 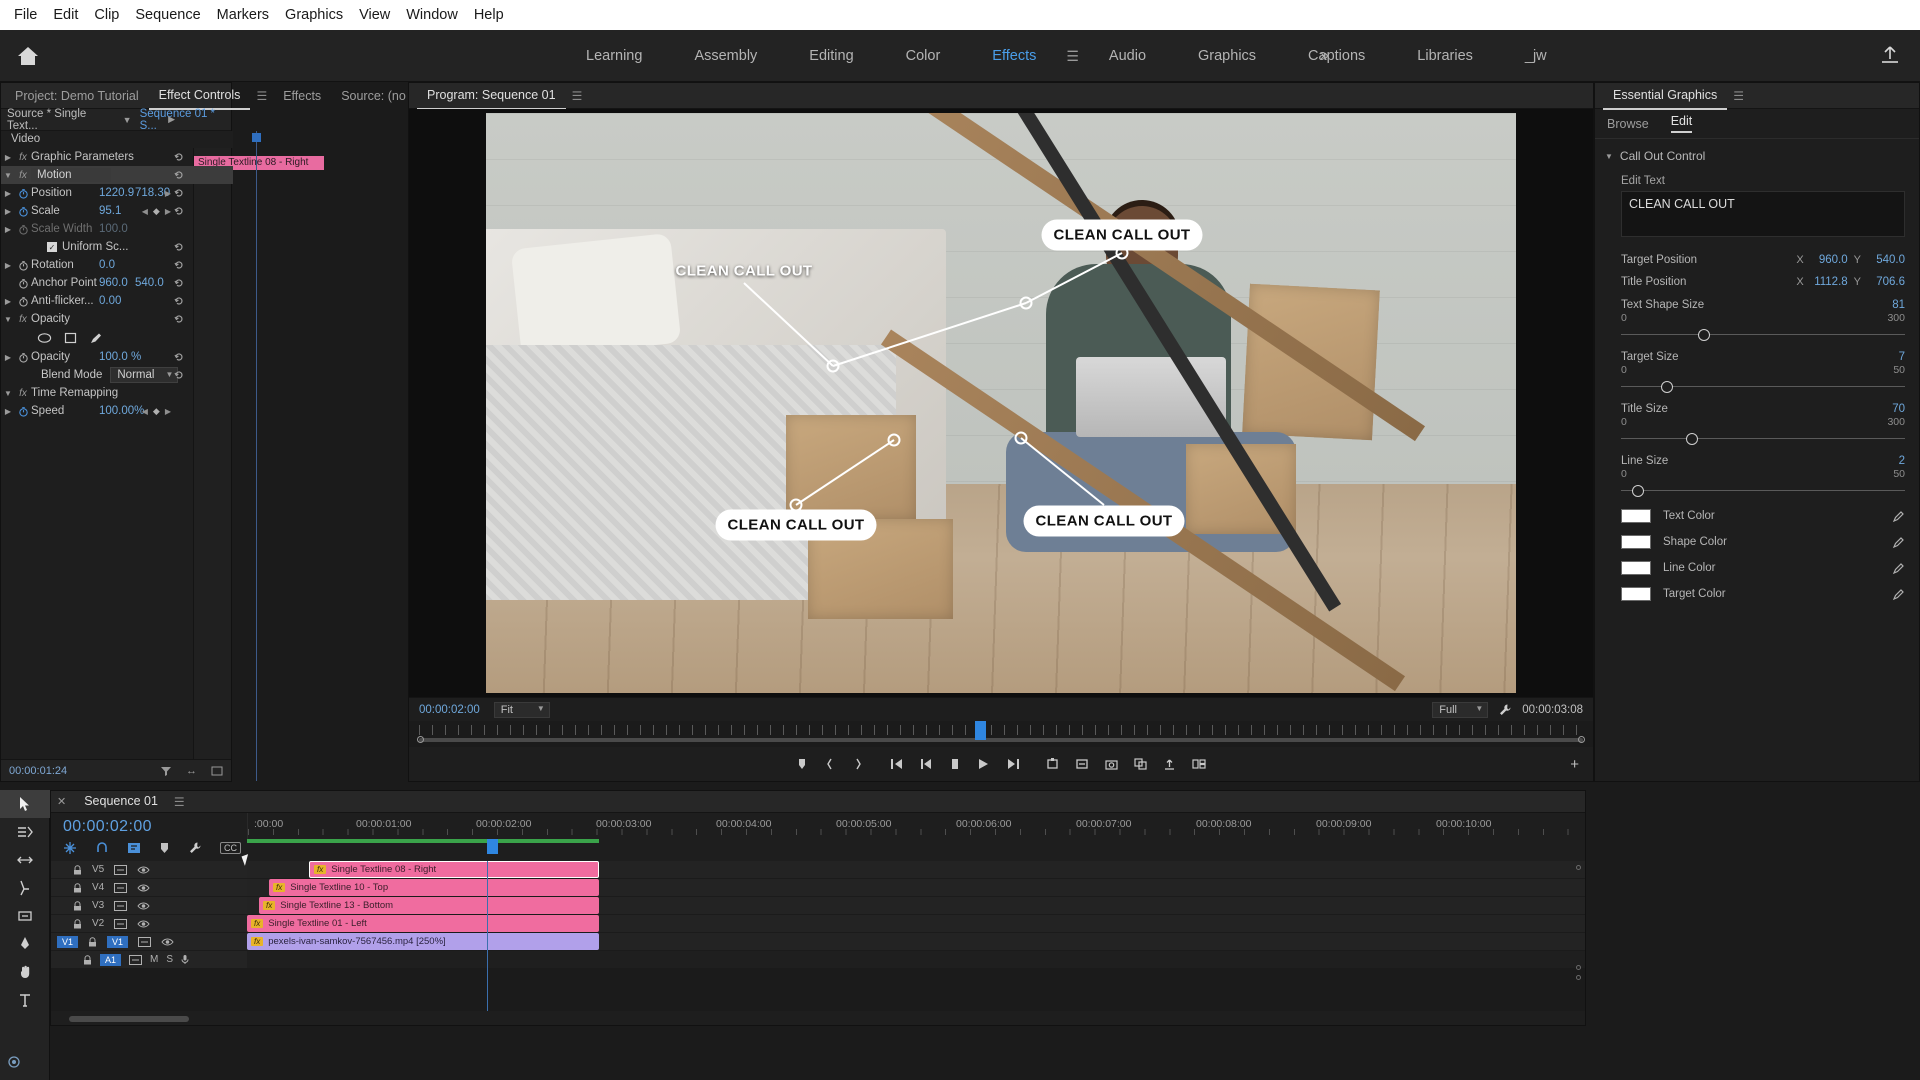 What do you see at coordinates (1829, 260) in the screenshot?
I see `target-position-x: 960.0` at bounding box center [1829, 260].